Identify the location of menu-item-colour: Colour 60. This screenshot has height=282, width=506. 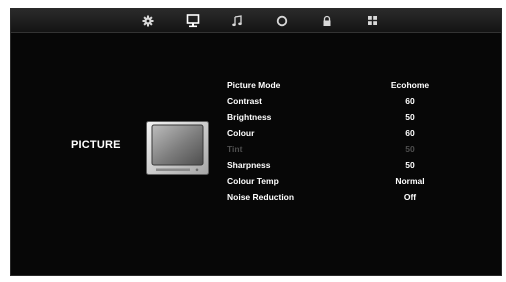
(335, 133).